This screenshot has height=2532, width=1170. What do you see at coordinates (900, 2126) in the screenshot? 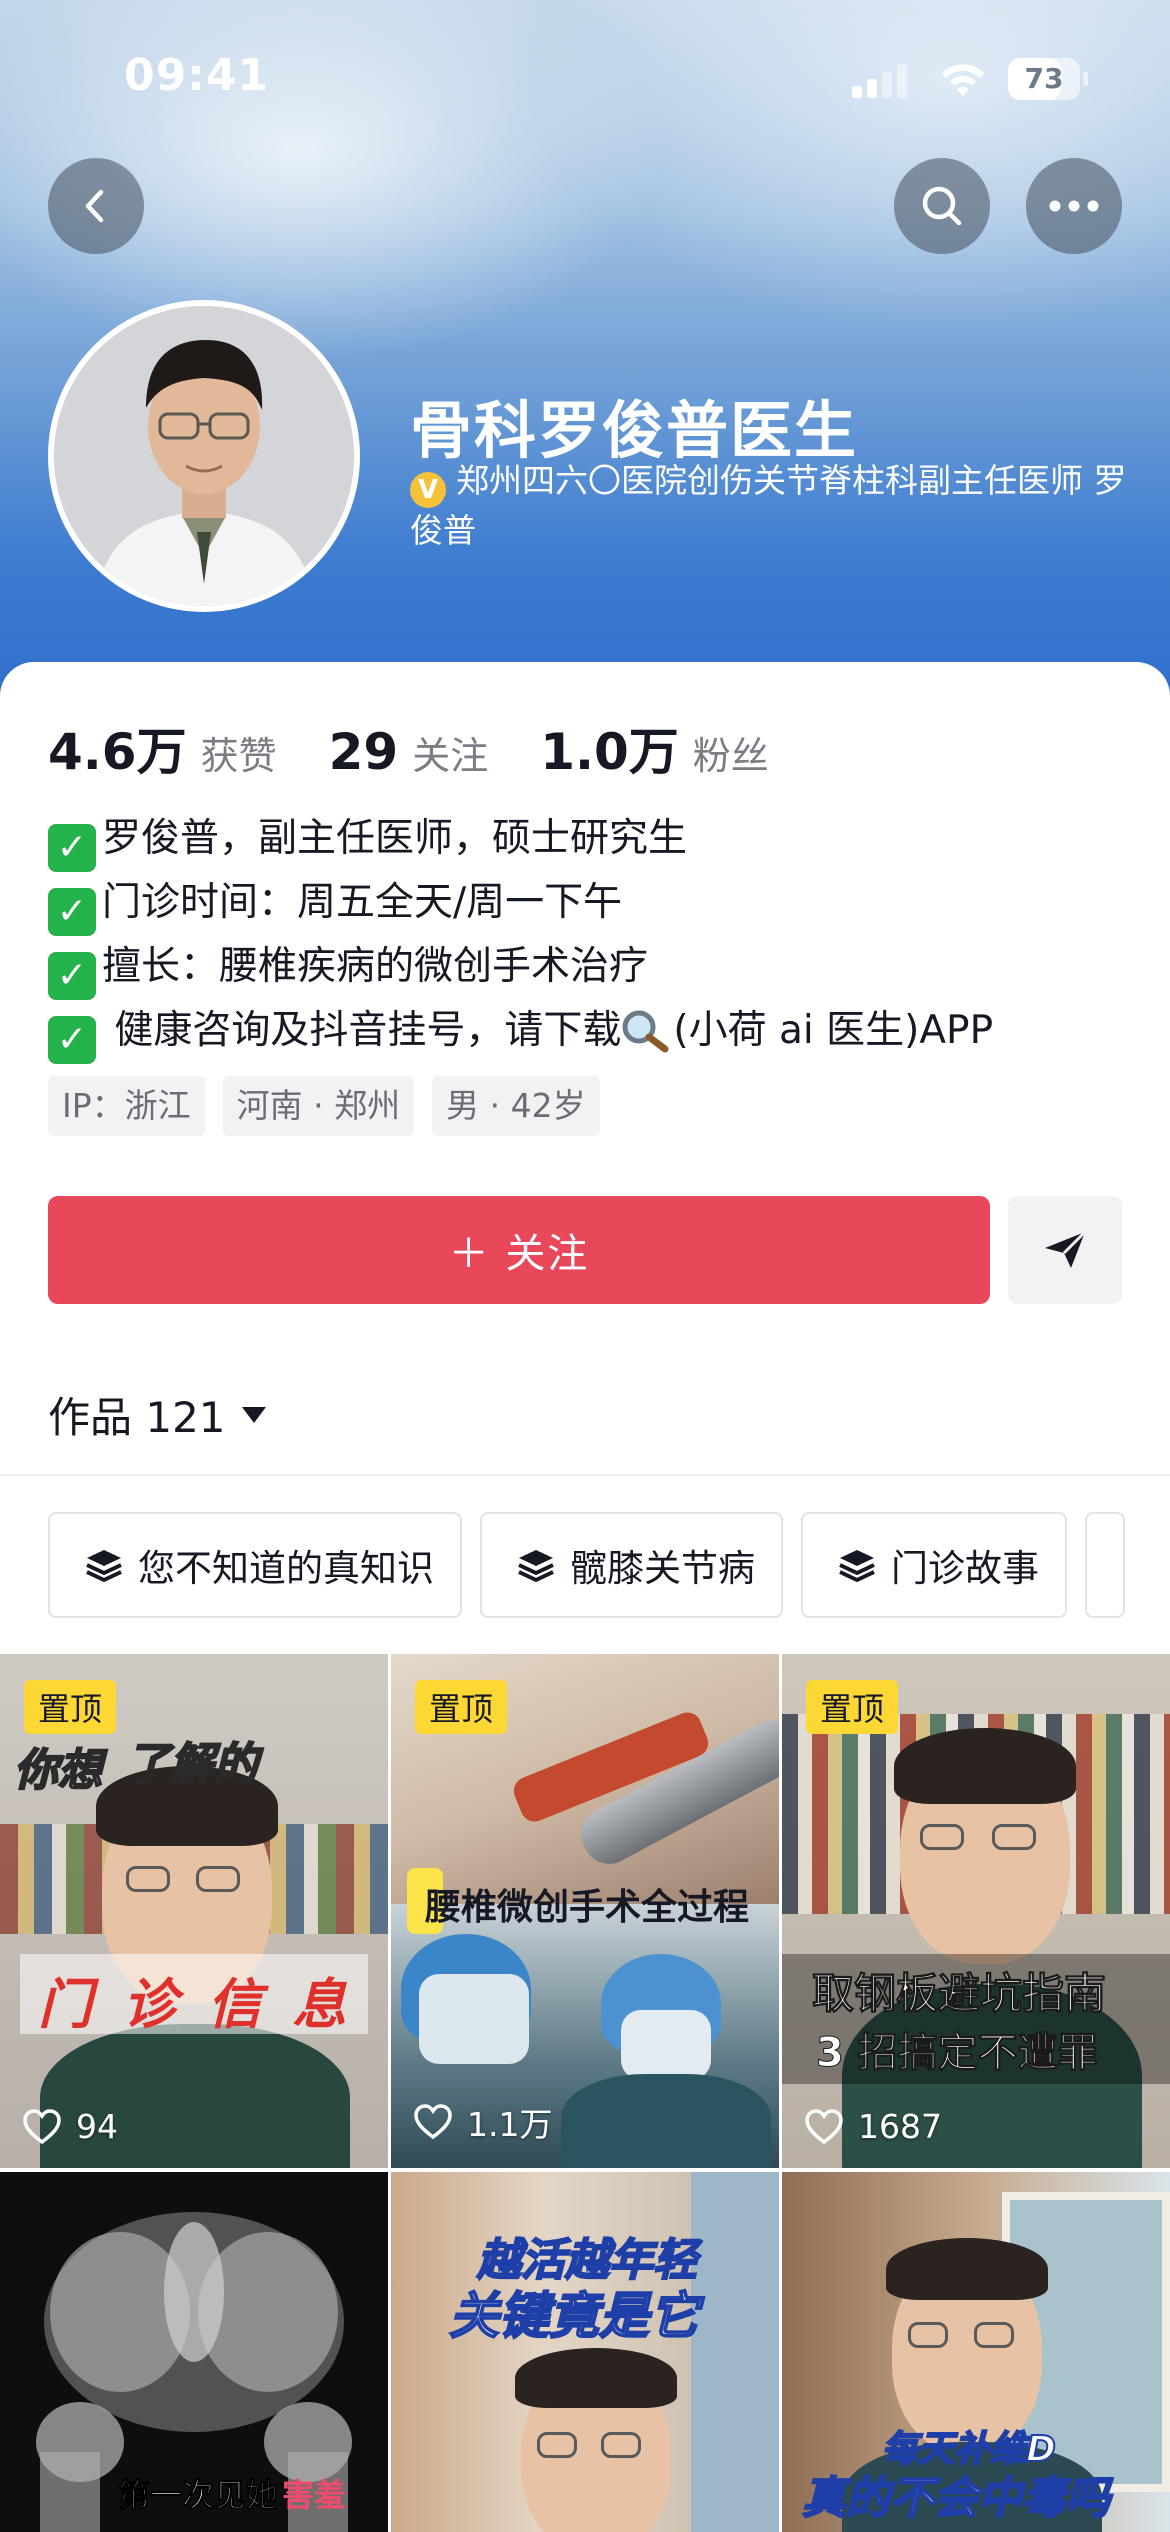
I see `video-likes-count: 1687` at bounding box center [900, 2126].